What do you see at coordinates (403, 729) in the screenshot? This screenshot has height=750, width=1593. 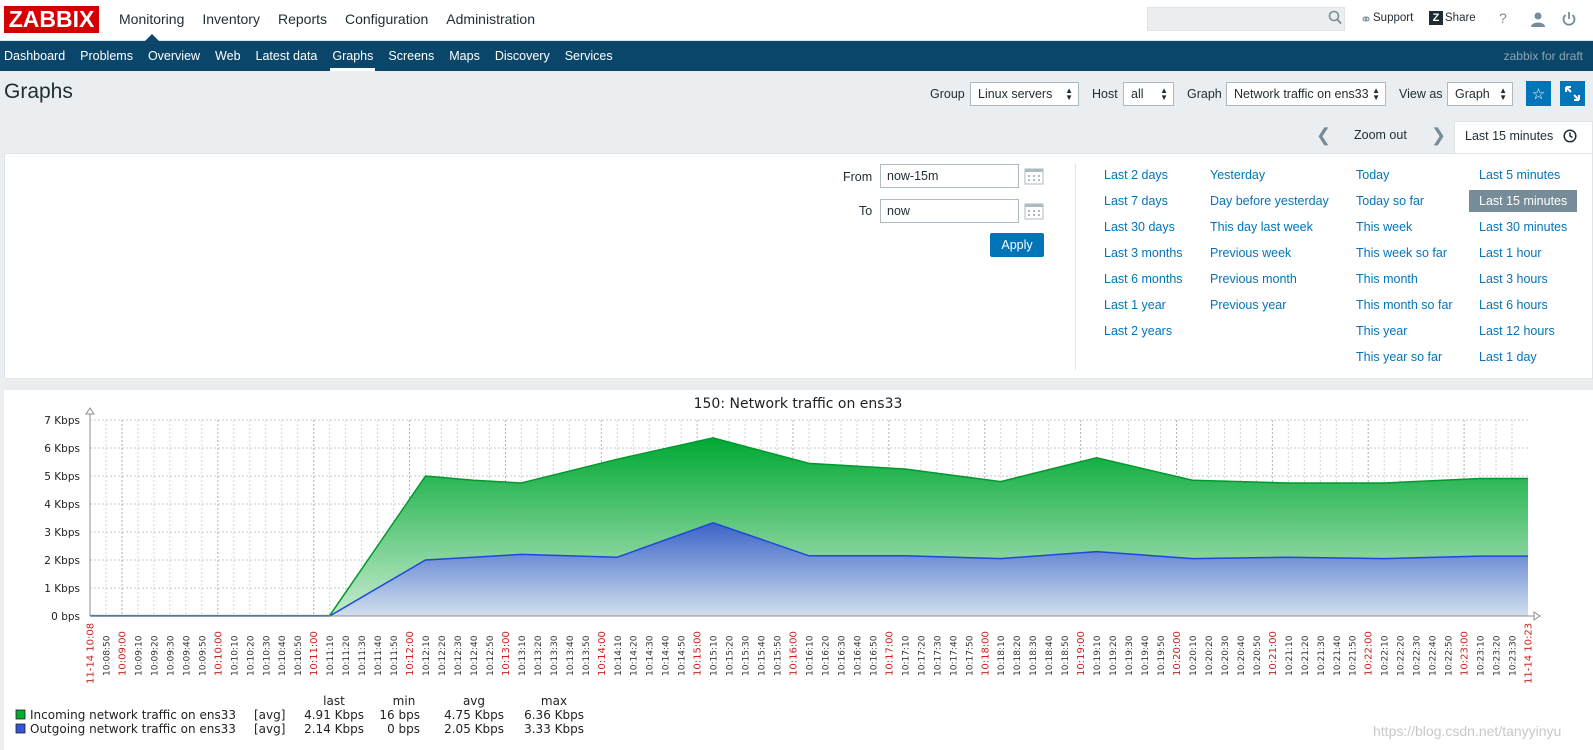 I see `legend-min-value: 0 bps` at bounding box center [403, 729].